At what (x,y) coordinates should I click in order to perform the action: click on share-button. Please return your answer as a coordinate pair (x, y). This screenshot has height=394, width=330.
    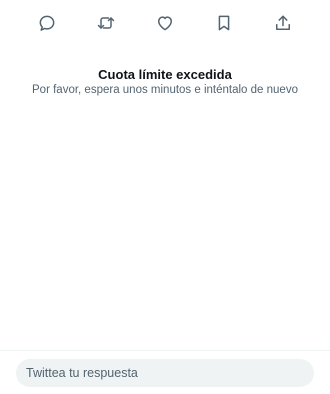
    Looking at the image, I should click on (283, 23).